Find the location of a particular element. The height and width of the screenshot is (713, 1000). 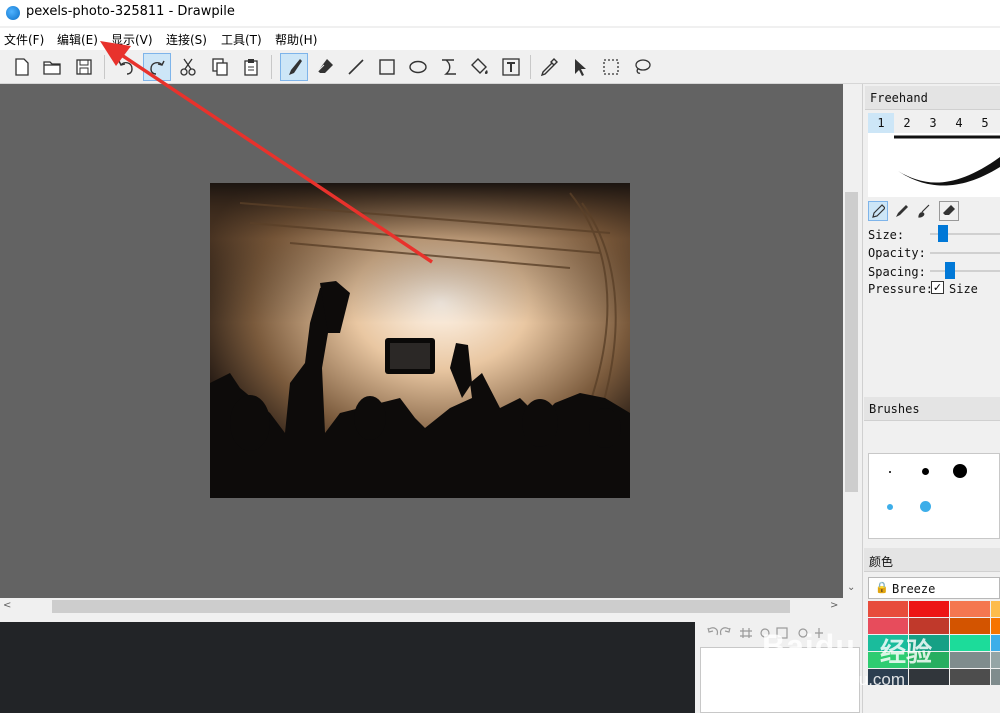

rectangle-icon is located at coordinates (387, 67).